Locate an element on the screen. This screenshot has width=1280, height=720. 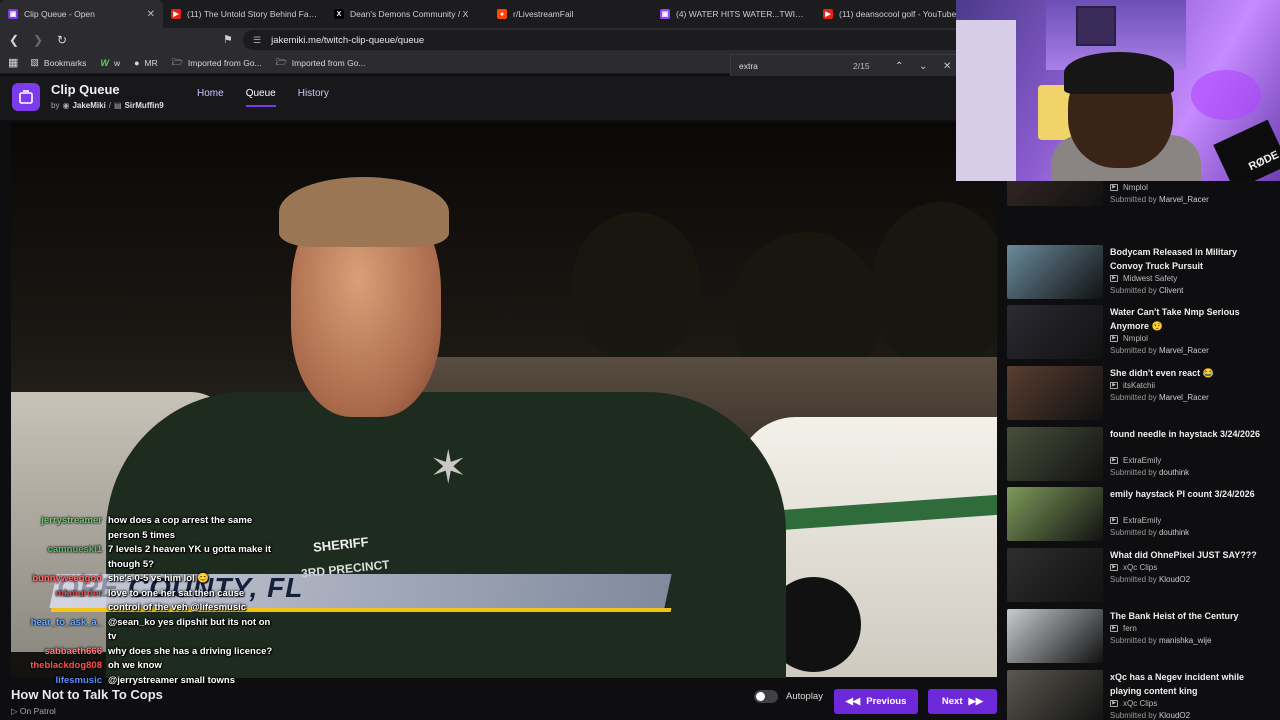
chat-username: mkmurder is located at coordinates (78, 593).